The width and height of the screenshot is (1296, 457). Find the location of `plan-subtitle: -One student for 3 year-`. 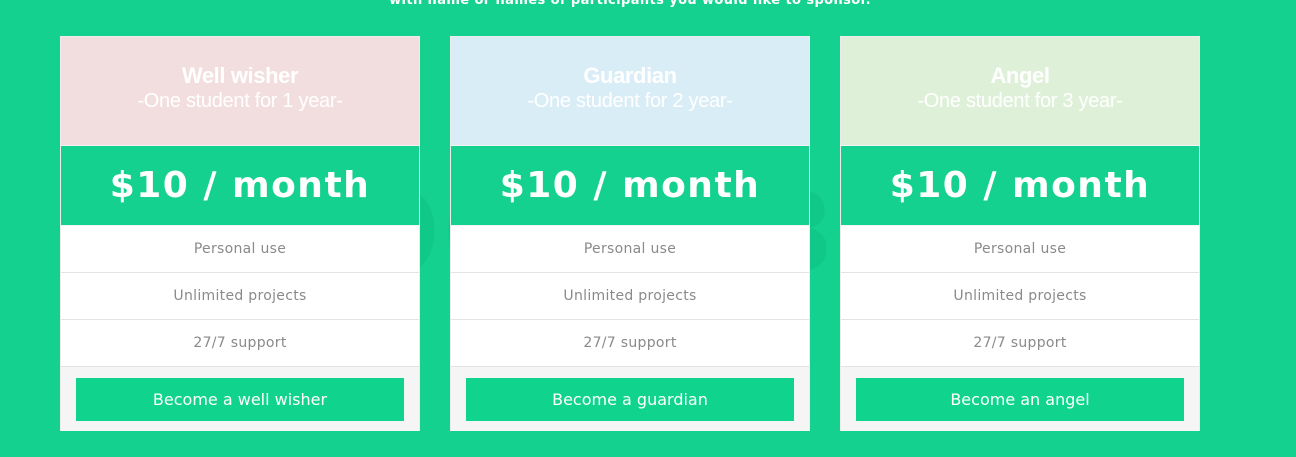

plan-subtitle: -One student for 3 year- is located at coordinates (1020, 101).